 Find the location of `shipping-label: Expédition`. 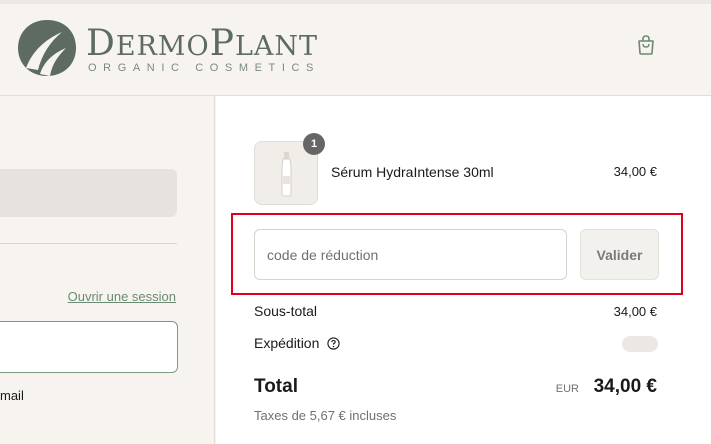

shipping-label: Expédition is located at coordinates (287, 343).